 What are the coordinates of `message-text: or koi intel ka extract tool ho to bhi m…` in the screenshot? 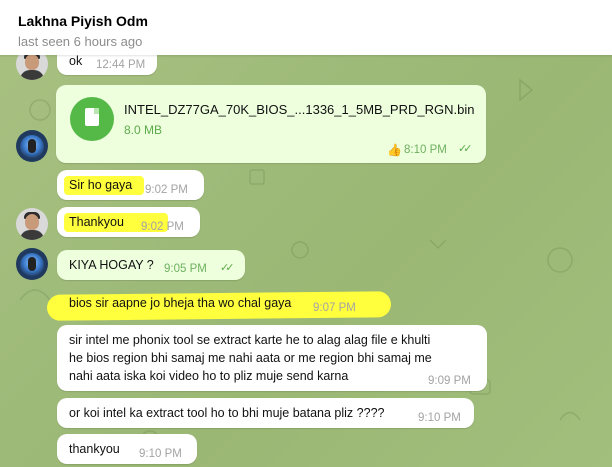 It's located at (227, 413).